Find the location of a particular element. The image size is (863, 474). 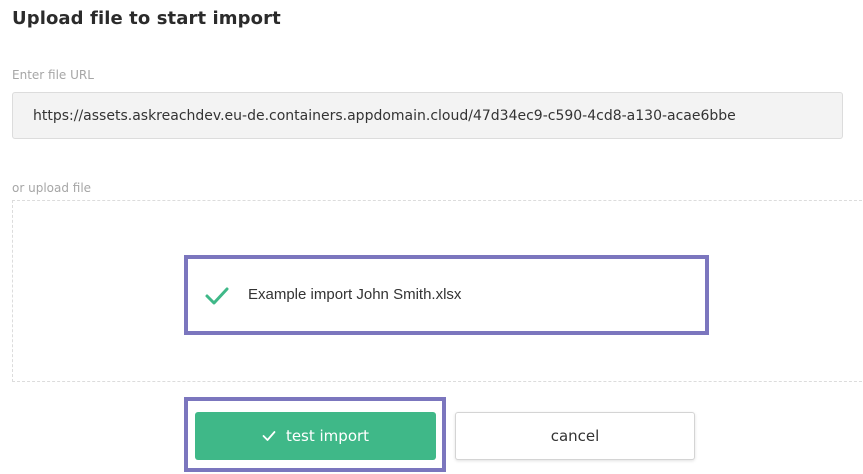

uploaded-file-name: Example import John Smith.xlsx is located at coordinates (355, 294).